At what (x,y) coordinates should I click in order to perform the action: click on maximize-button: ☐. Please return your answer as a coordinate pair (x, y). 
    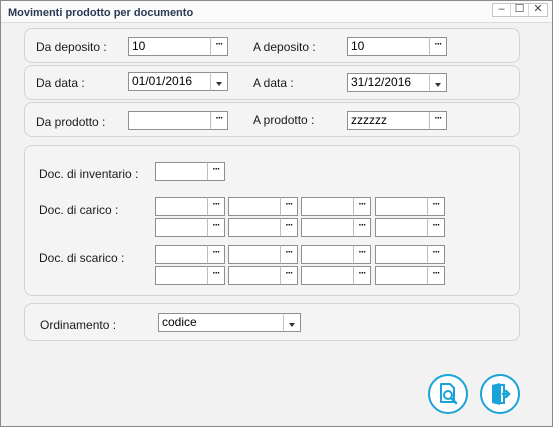
    Looking at the image, I should click on (520, 10).